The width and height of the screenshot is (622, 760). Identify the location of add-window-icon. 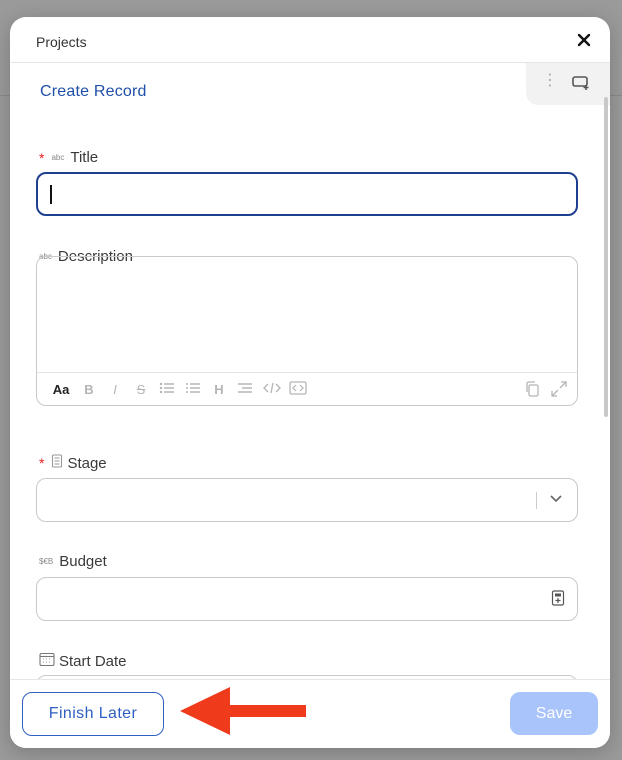
(582, 85).